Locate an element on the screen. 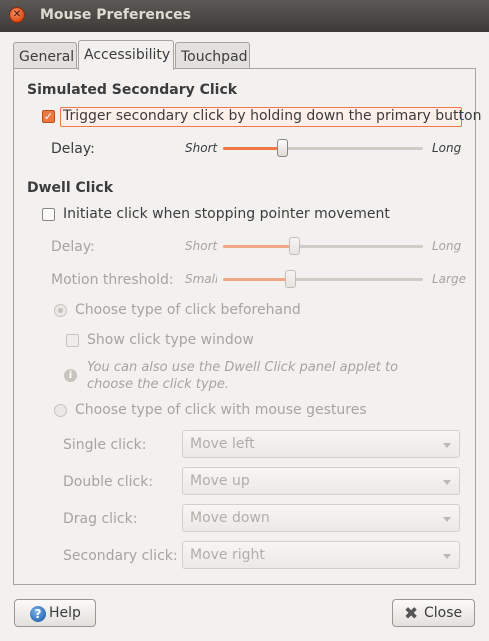 This screenshot has width=489, height=641. secondary-click-value: Move right is located at coordinates (227, 555).